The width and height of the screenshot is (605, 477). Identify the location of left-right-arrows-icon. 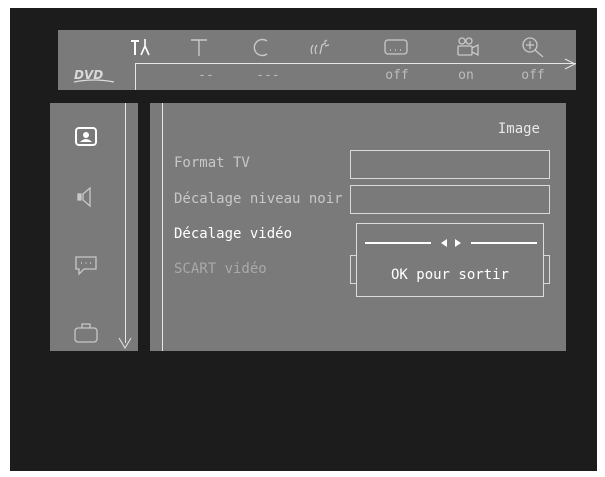
(444, 243).